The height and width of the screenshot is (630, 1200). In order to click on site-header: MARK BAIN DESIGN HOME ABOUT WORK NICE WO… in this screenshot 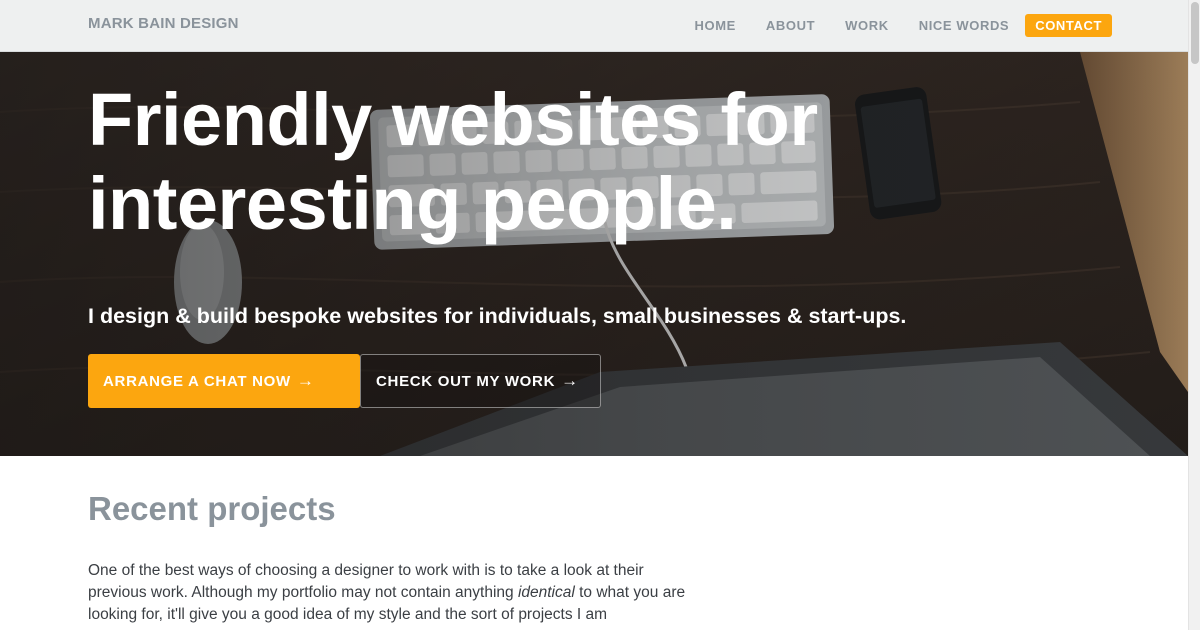, I will do `click(594, 26)`.